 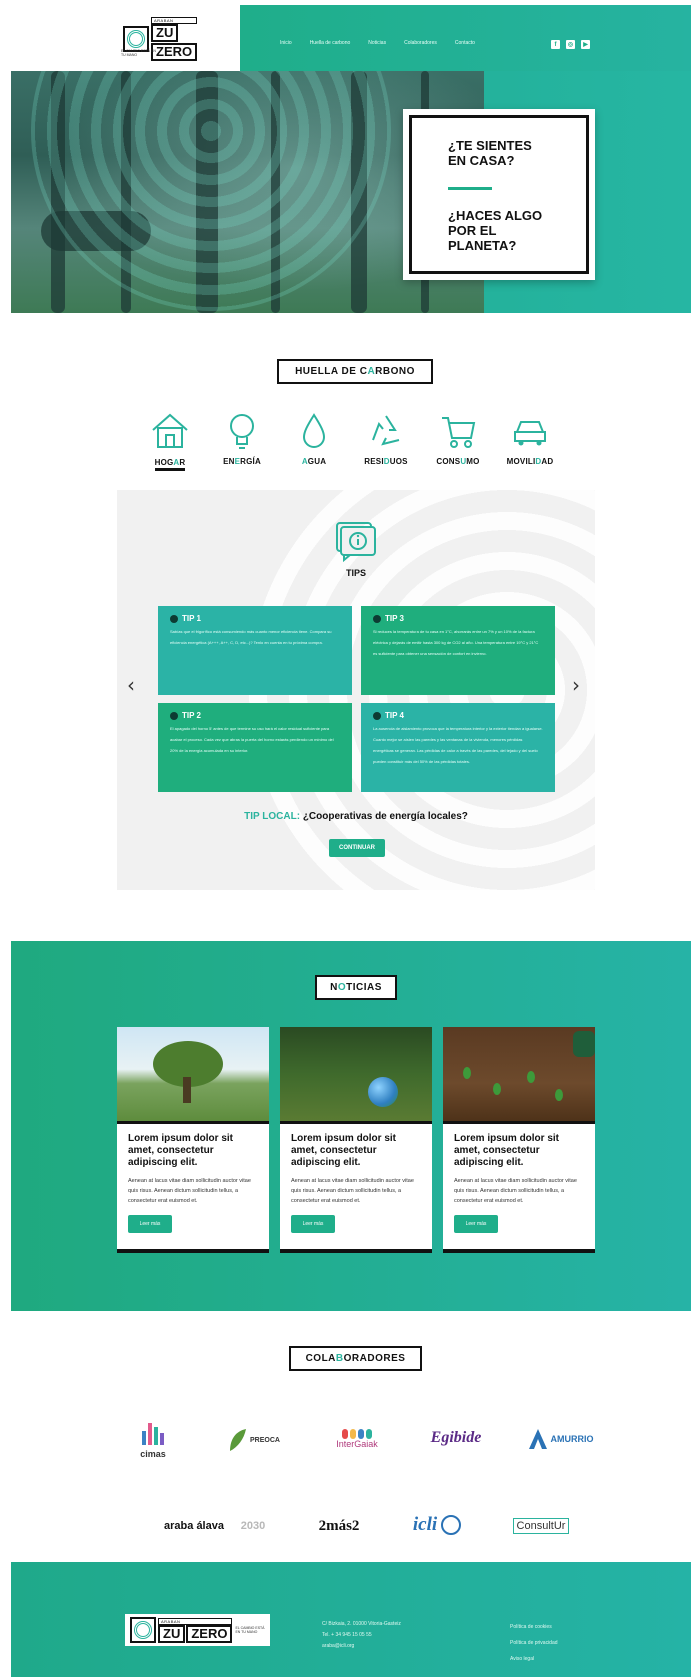 I want to click on cart-icon, so click(x=459, y=432).